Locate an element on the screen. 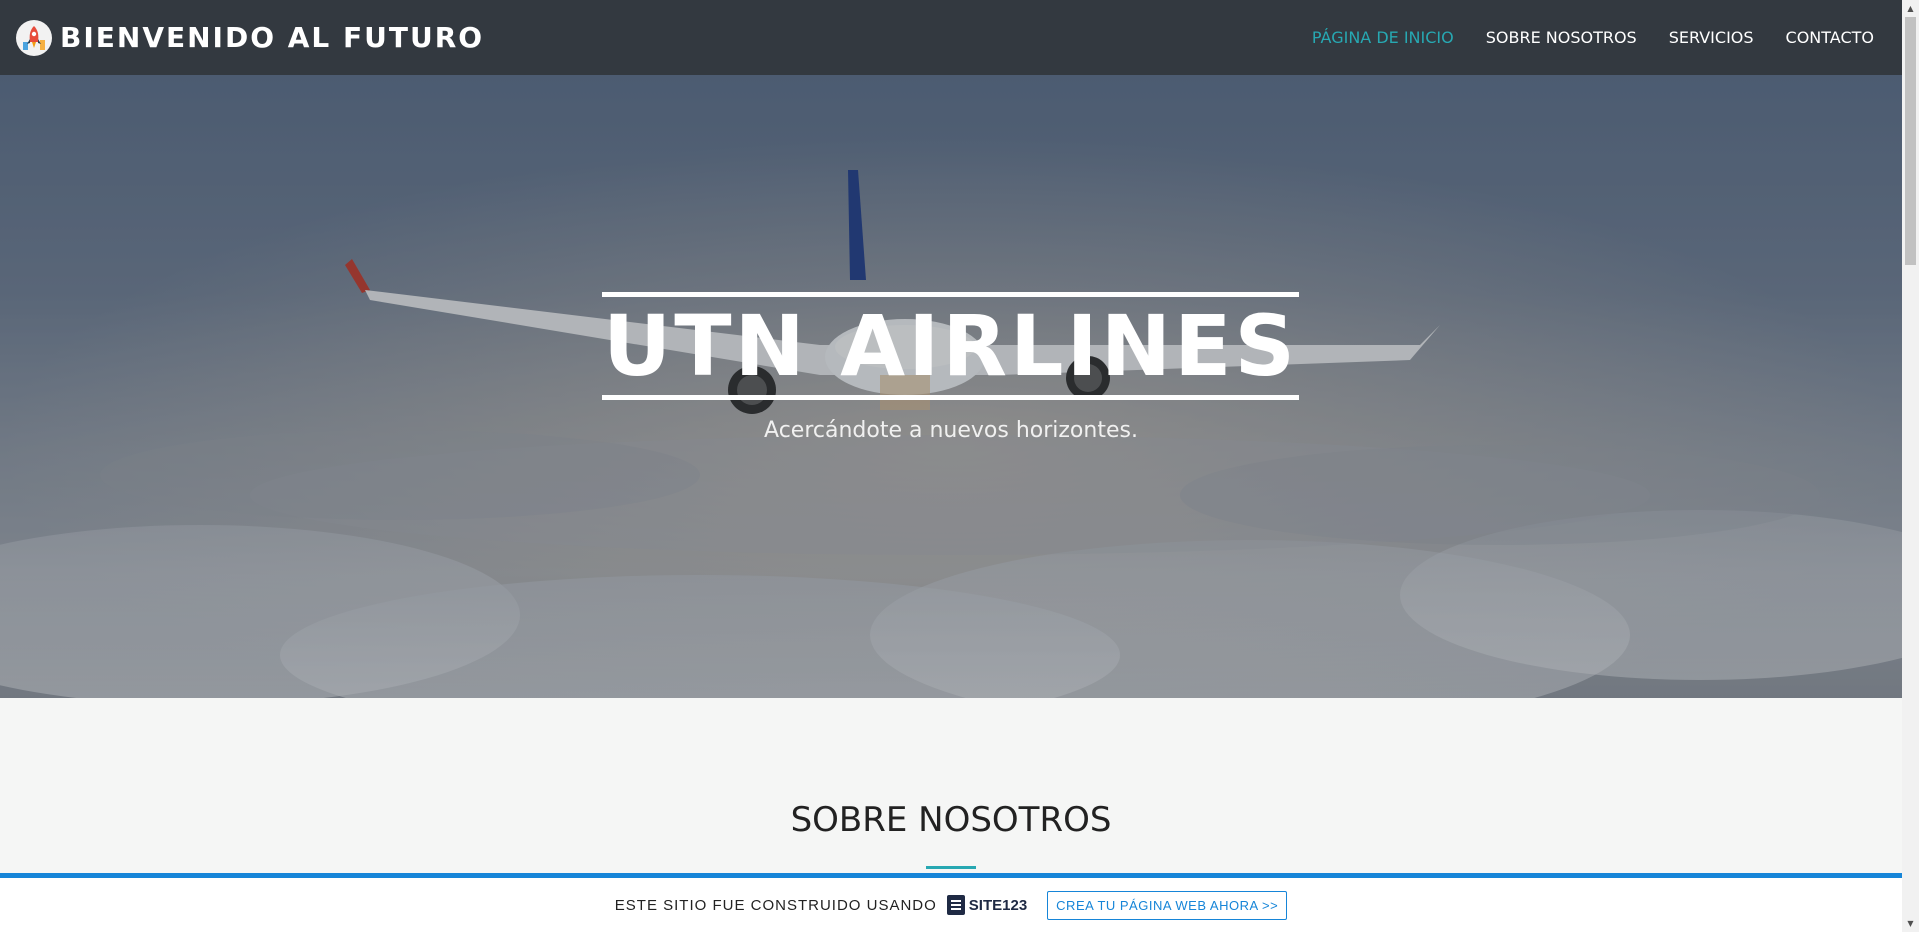  nav-item-sobre-nosotros: SOBRE NOSOTROS is located at coordinates (1561, 37).